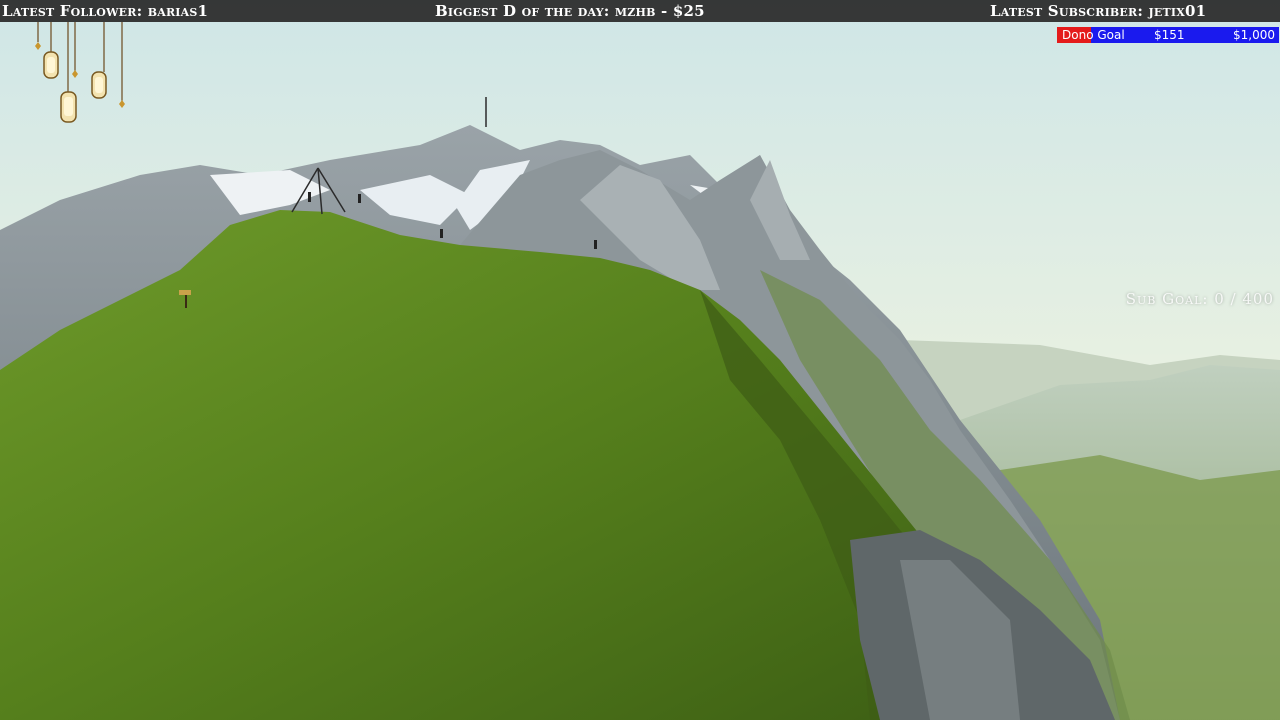 This screenshot has height=720, width=1280. What do you see at coordinates (105, 11) in the screenshot?
I see `latest-follower-text: Latest Follower: barias1` at bounding box center [105, 11].